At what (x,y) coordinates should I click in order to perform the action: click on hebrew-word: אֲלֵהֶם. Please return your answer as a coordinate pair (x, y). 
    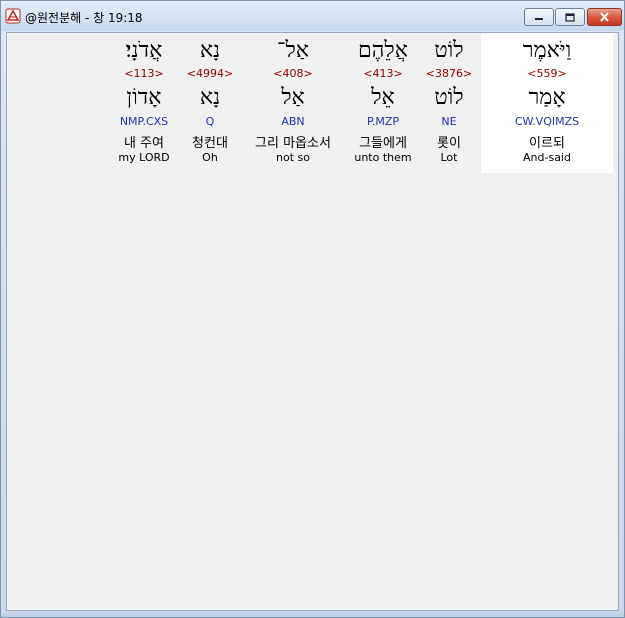
    Looking at the image, I should click on (383, 50).